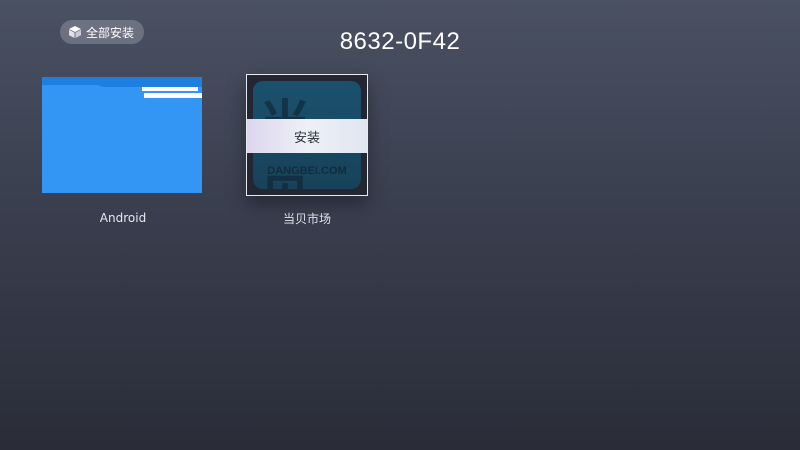 Image resolution: width=800 pixels, height=450 pixels. What do you see at coordinates (123, 218) in the screenshot?
I see `folder-label: Android` at bounding box center [123, 218].